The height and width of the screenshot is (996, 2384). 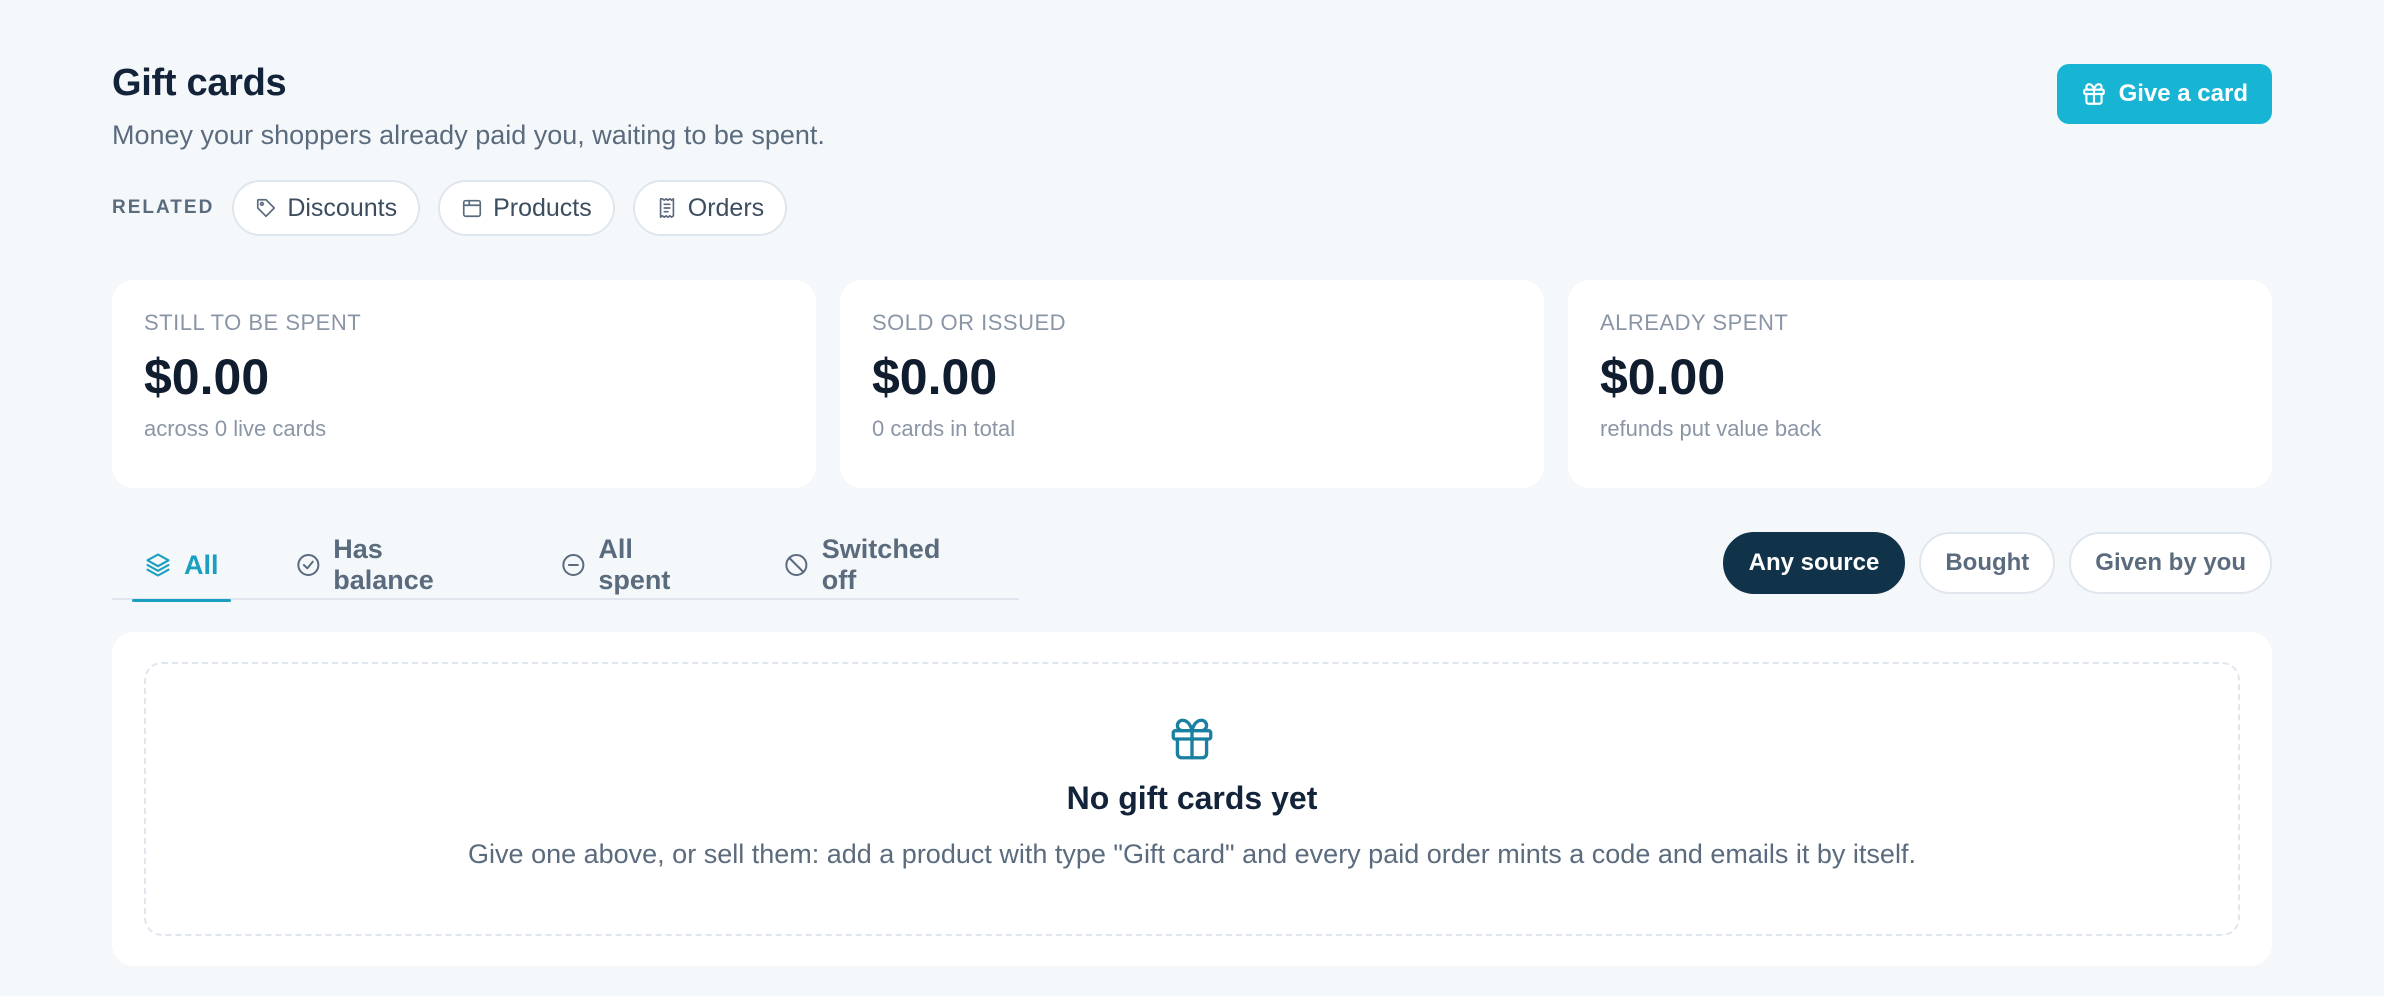 What do you see at coordinates (181, 566) in the screenshot?
I see `tab-all: All` at bounding box center [181, 566].